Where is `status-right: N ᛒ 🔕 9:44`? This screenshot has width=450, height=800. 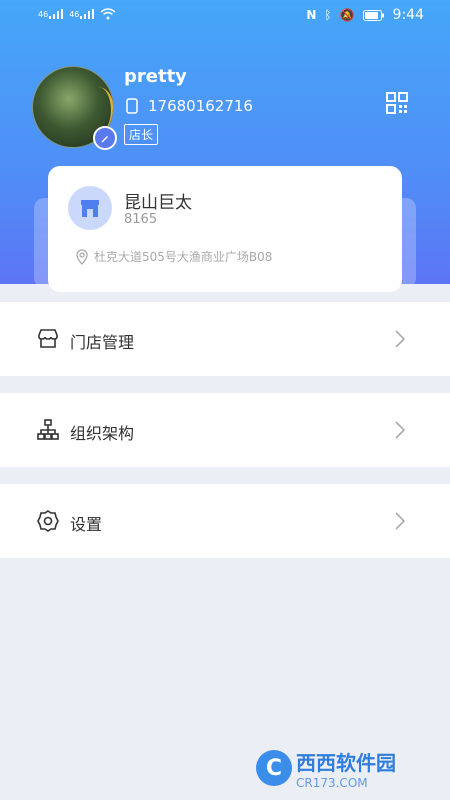
status-right: N ᛒ 🔕 9:44 is located at coordinates (365, 15).